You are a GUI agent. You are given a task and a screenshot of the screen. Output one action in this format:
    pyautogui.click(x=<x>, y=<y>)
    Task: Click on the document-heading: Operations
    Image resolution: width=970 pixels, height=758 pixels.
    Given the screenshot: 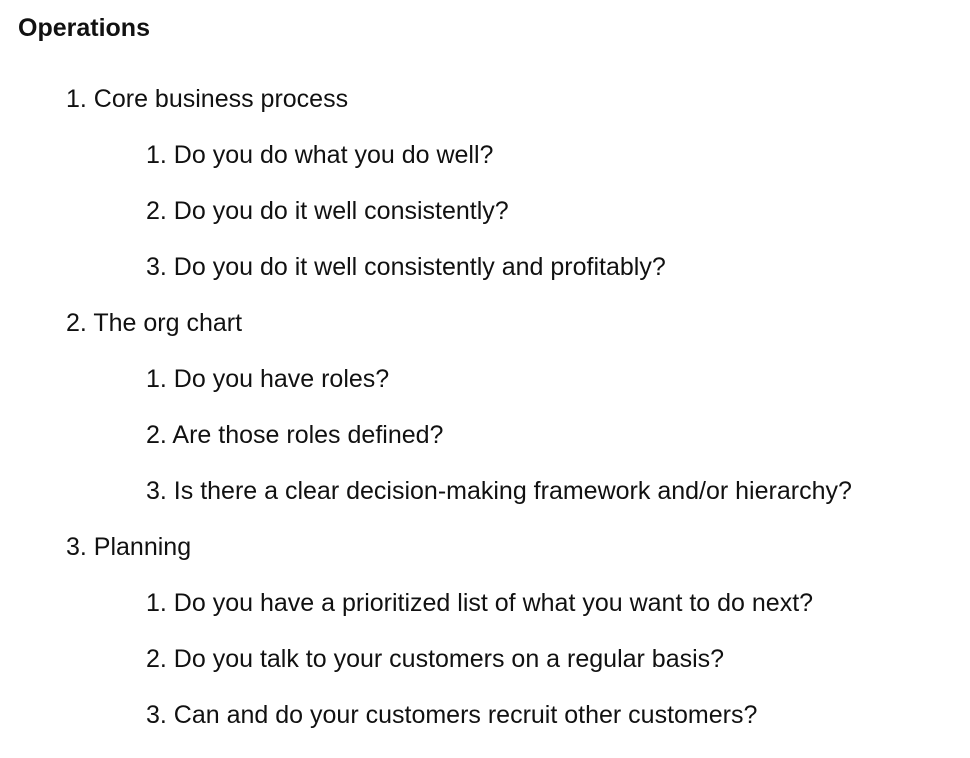 What is the action you would take?
    pyautogui.click(x=84, y=28)
    